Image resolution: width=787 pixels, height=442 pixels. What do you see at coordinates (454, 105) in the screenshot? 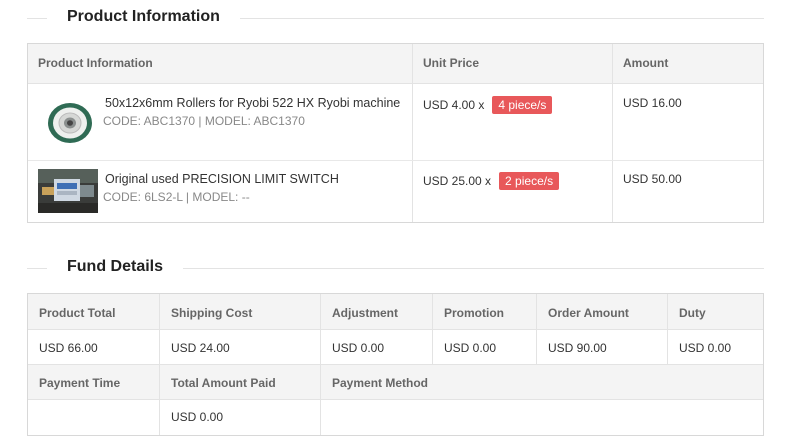
I see `unit-price-value: USD 4.00 x` at bounding box center [454, 105].